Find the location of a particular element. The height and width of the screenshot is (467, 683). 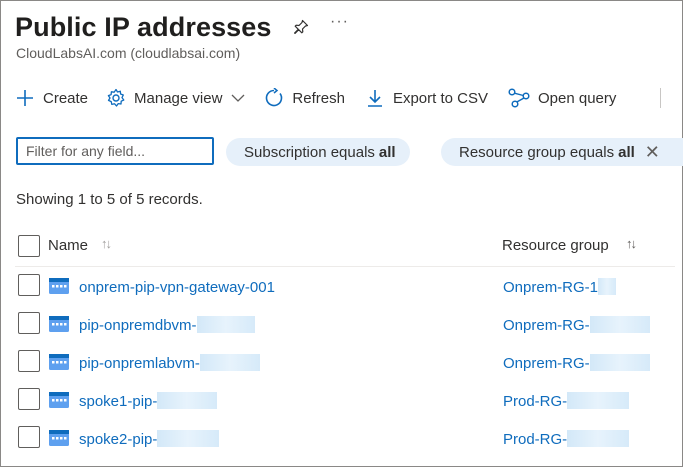

resource-group-link: Onprem-RG-1 is located at coordinates (560, 287).